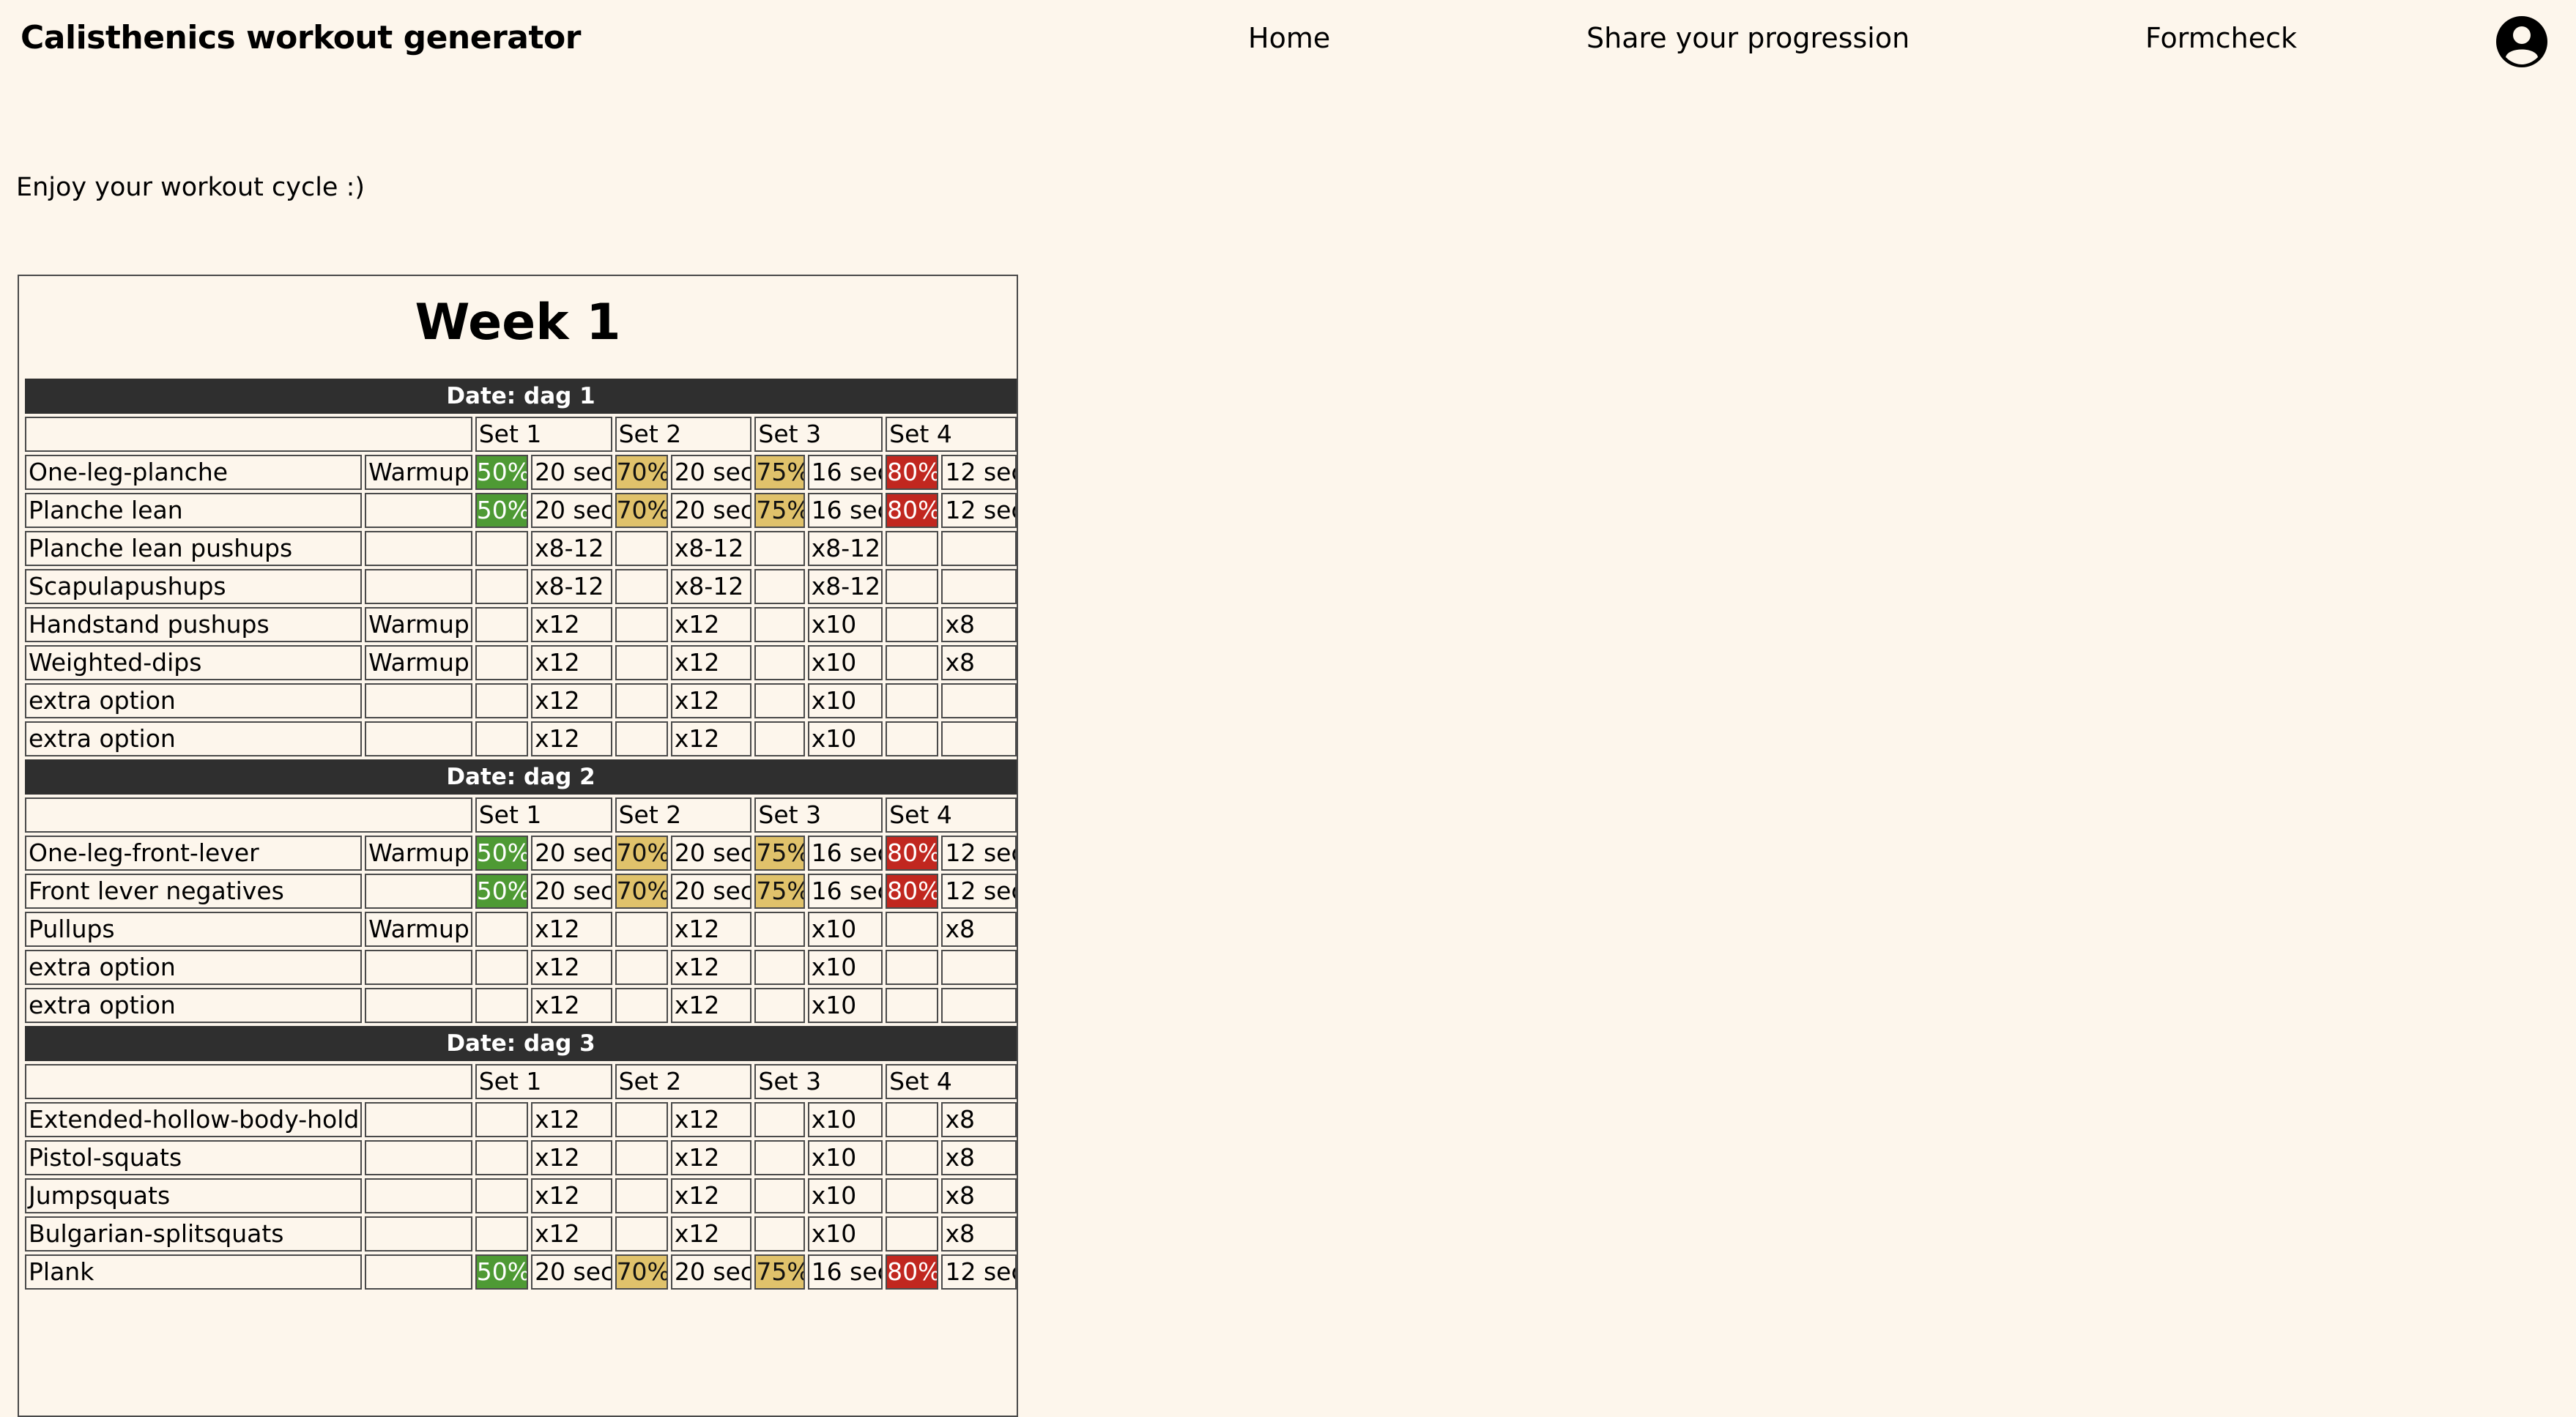 The image size is (2576, 1417). I want to click on exercise-row: extra option x12 x12 x10, so click(521, 700).